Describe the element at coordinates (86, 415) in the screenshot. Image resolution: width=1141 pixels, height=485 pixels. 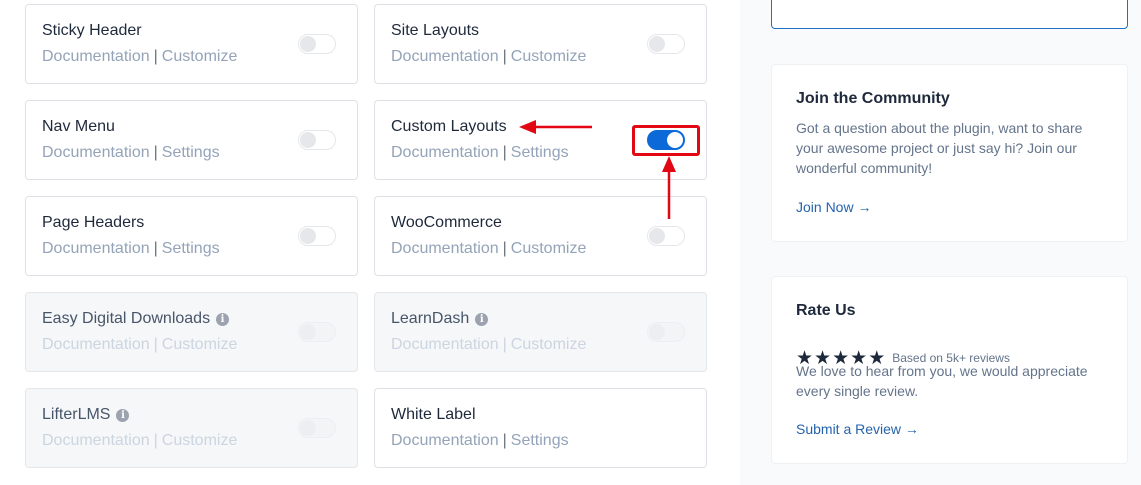
I see `module-title: LifterLMS i` at that location.